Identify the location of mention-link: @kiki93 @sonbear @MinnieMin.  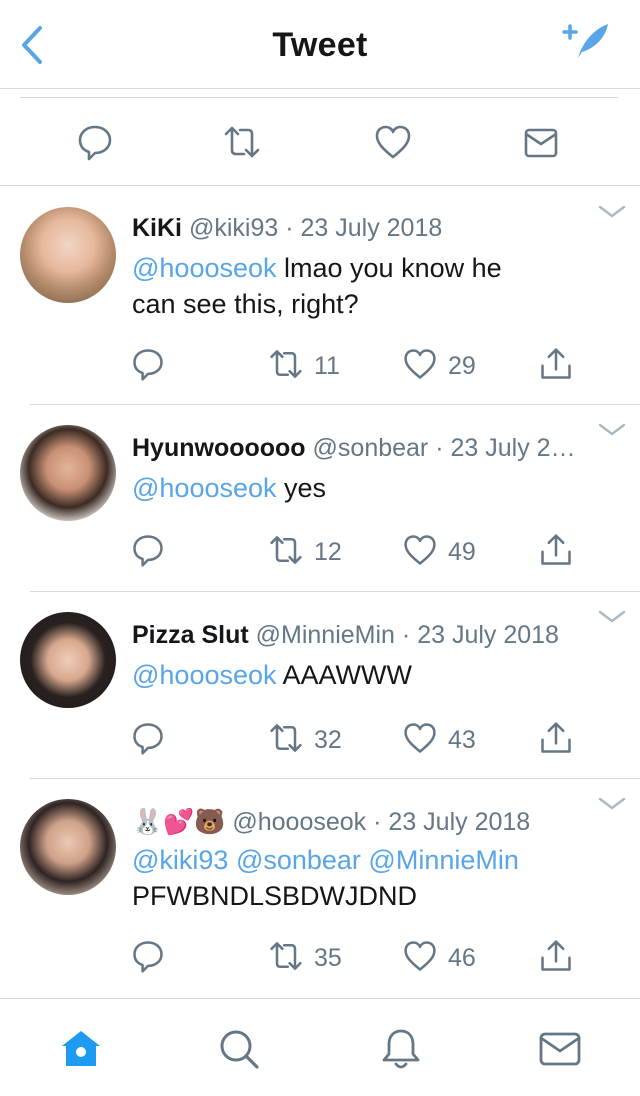
(325, 860).